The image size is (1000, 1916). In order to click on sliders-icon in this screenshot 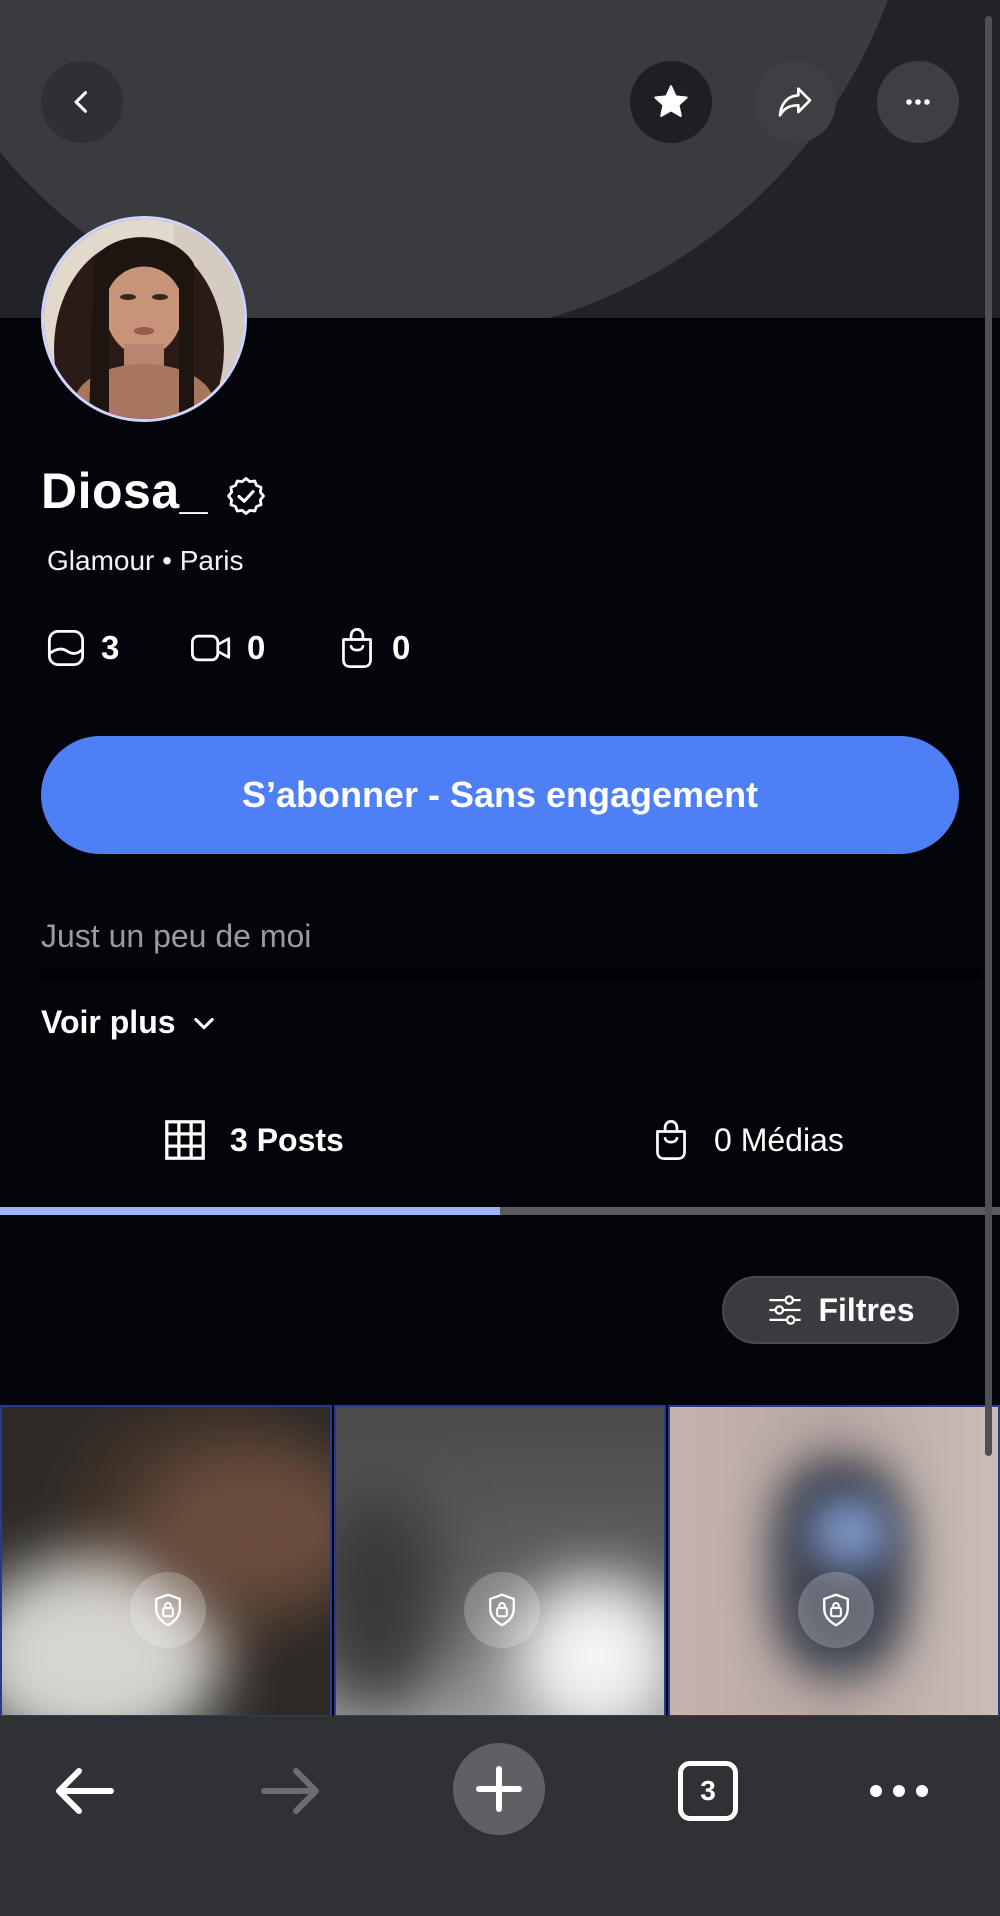, I will do `click(785, 1310)`.